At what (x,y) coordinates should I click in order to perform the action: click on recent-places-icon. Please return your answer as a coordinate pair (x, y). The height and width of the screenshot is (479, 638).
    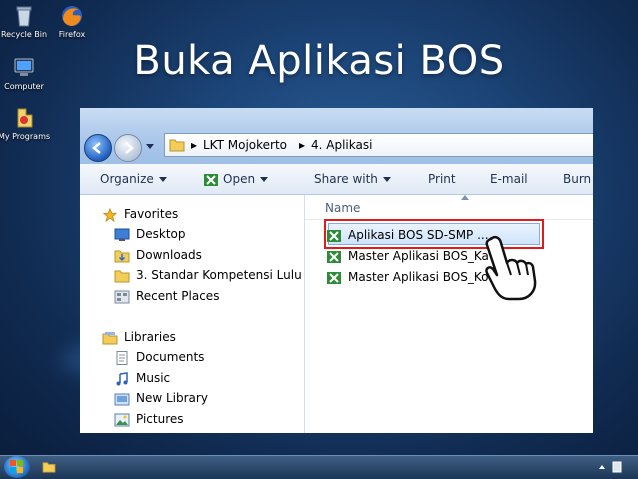
    Looking at the image, I should click on (122, 296).